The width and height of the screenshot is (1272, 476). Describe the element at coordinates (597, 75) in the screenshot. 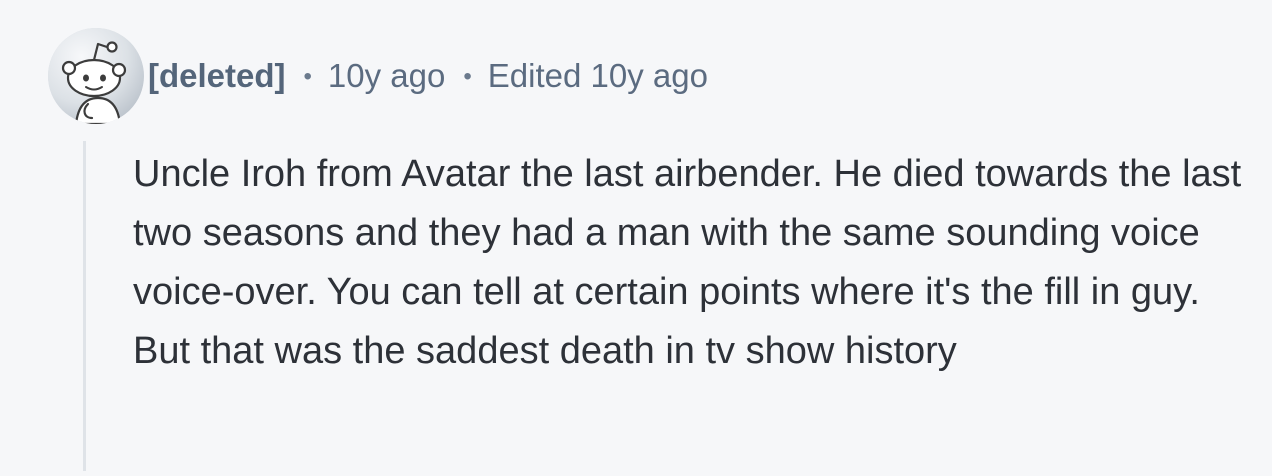

I see `edited-timestamp: Edited 10y ago` at that location.